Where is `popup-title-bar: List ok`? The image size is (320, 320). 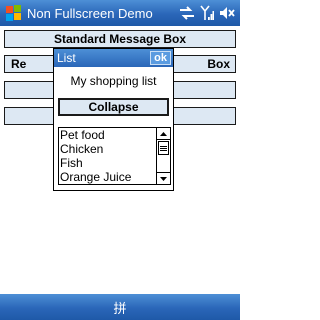
popup-title-bar: List ok is located at coordinates (113, 58).